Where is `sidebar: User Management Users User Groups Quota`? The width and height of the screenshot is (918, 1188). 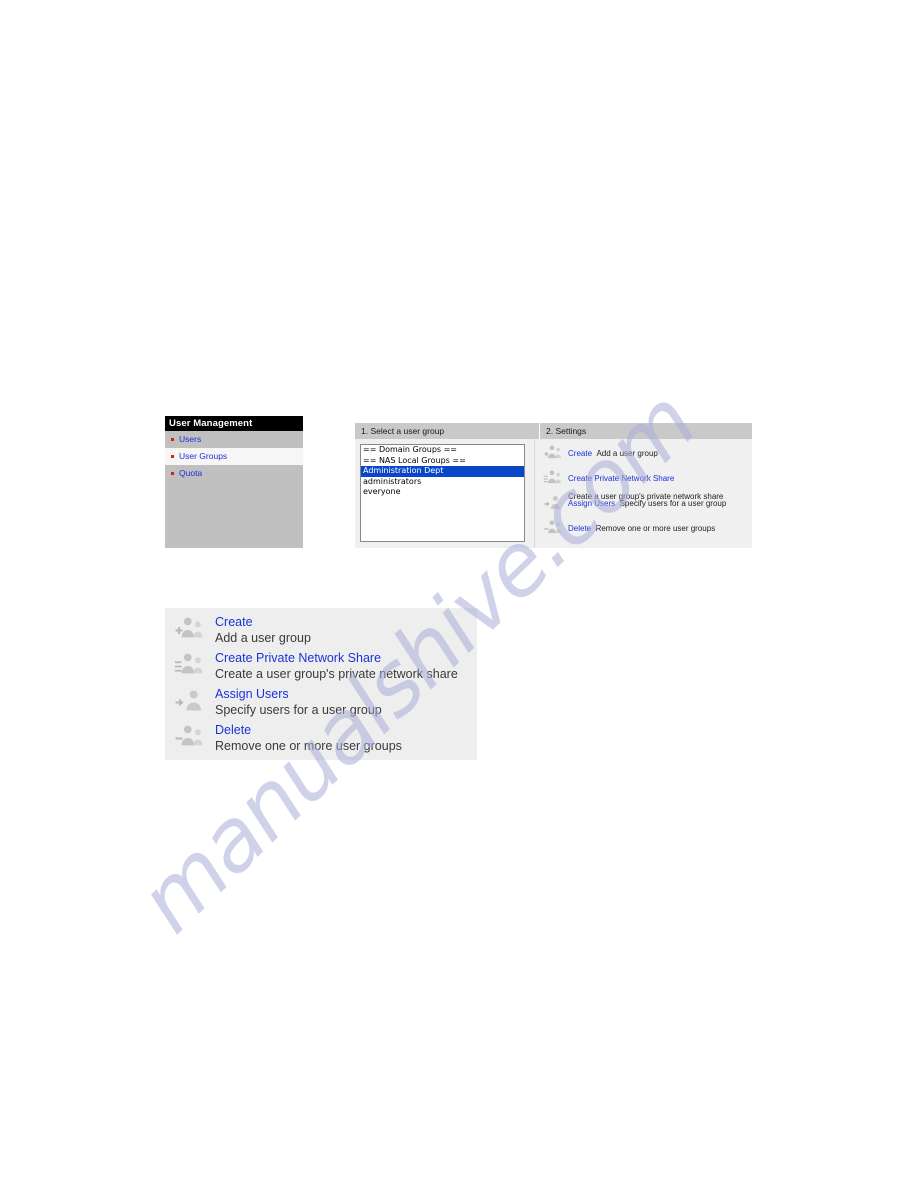 sidebar: User Management Users User Groups Quota is located at coordinates (234, 482).